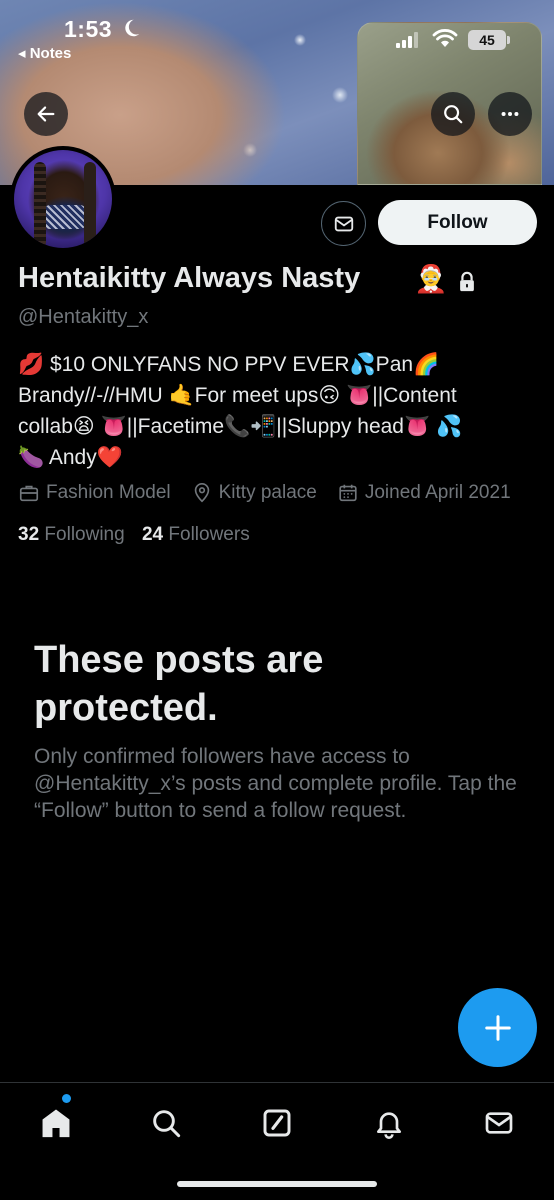 Image resolution: width=554 pixels, height=1200 pixels. Describe the element at coordinates (277, 1184) in the screenshot. I see `home-indicator` at that location.